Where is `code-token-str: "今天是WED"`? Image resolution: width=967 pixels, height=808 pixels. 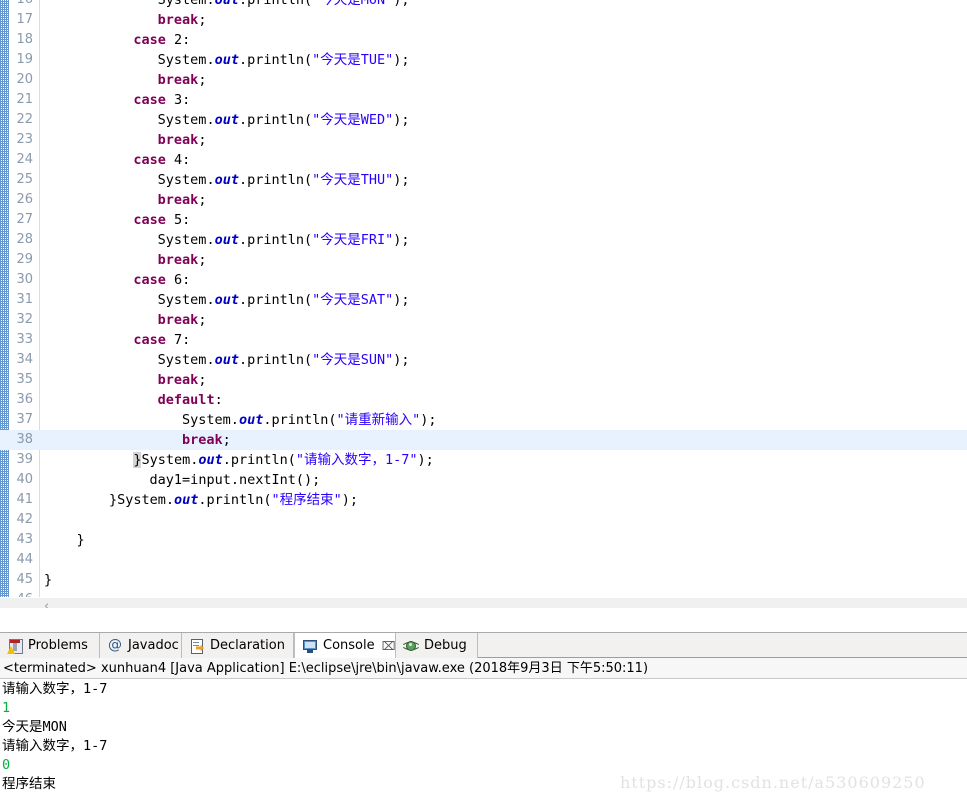
code-token-str: "今天是WED" is located at coordinates (353, 120).